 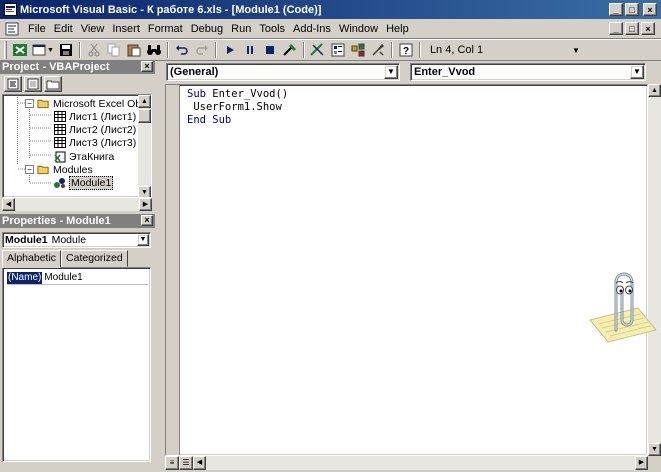 What do you see at coordinates (12, 29) in the screenshot?
I see `code-window-icon` at bounding box center [12, 29].